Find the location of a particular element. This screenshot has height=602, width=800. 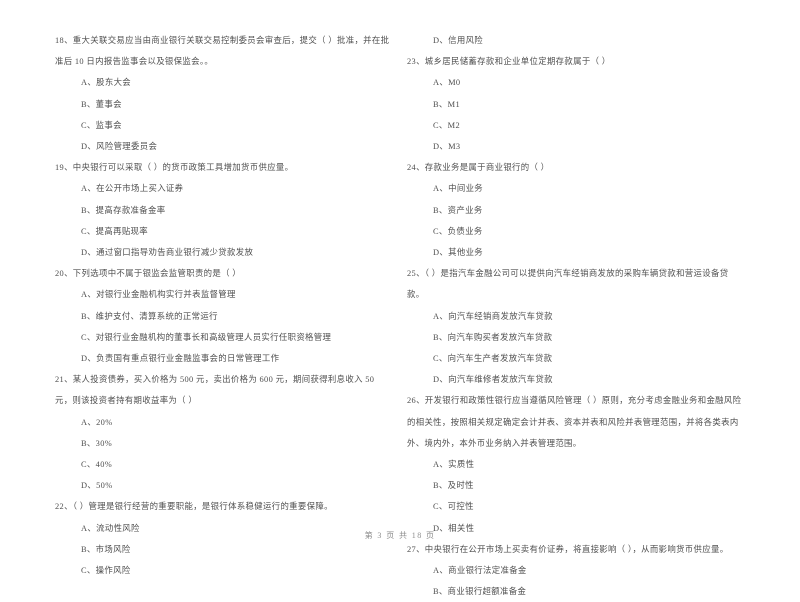

question-24-stem: 24、存款业务是属于商业银行的（ ） is located at coordinates (478, 168).